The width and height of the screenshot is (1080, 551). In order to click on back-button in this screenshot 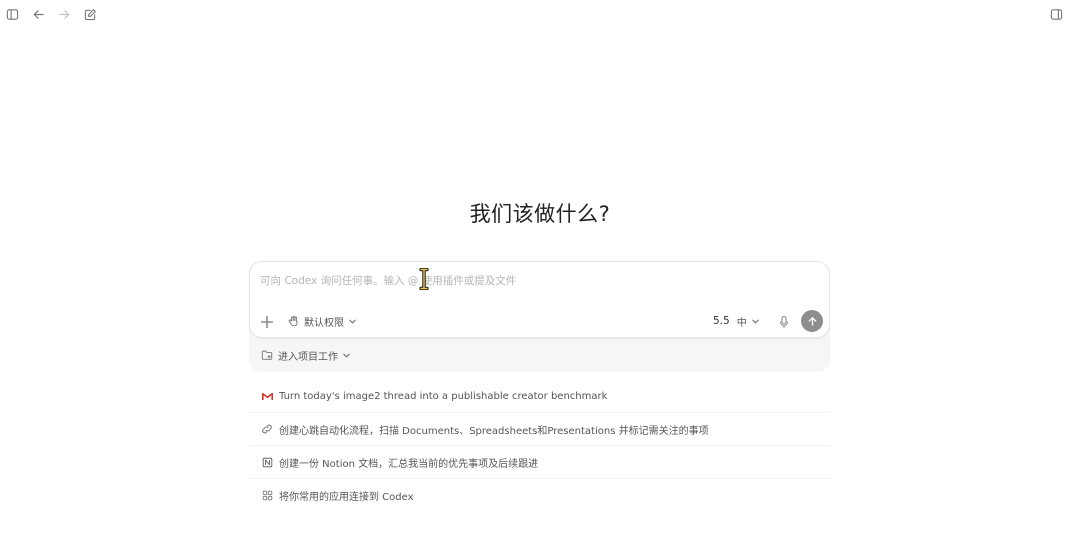, I will do `click(38, 14)`.